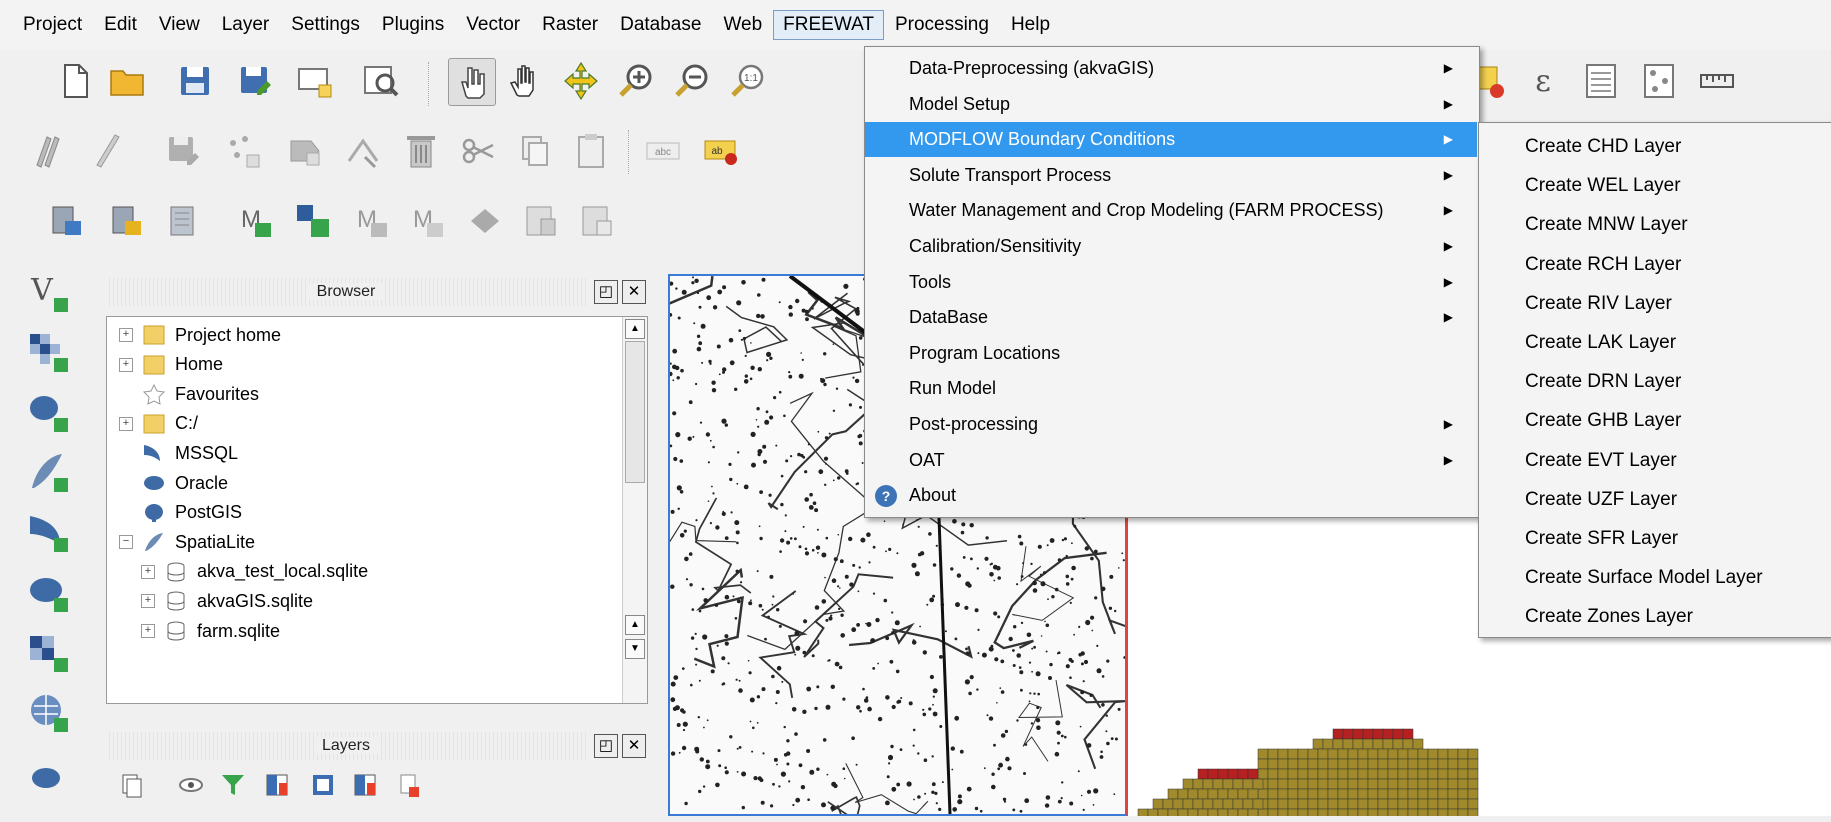 Image resolution: width=1831 pixels, height=822 pixels. I want to click on submenu-item-create-lak-layer: Create LAK Layer, so click(1655, 342).